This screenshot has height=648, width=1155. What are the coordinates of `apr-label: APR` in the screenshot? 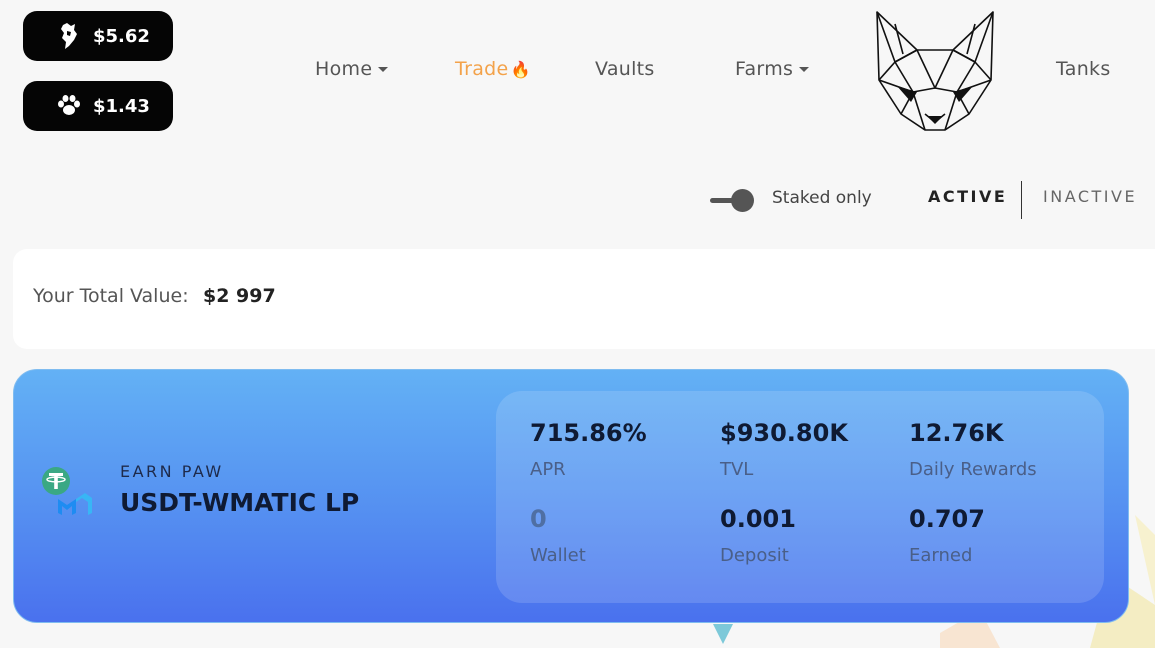 It's located at (548, 469).